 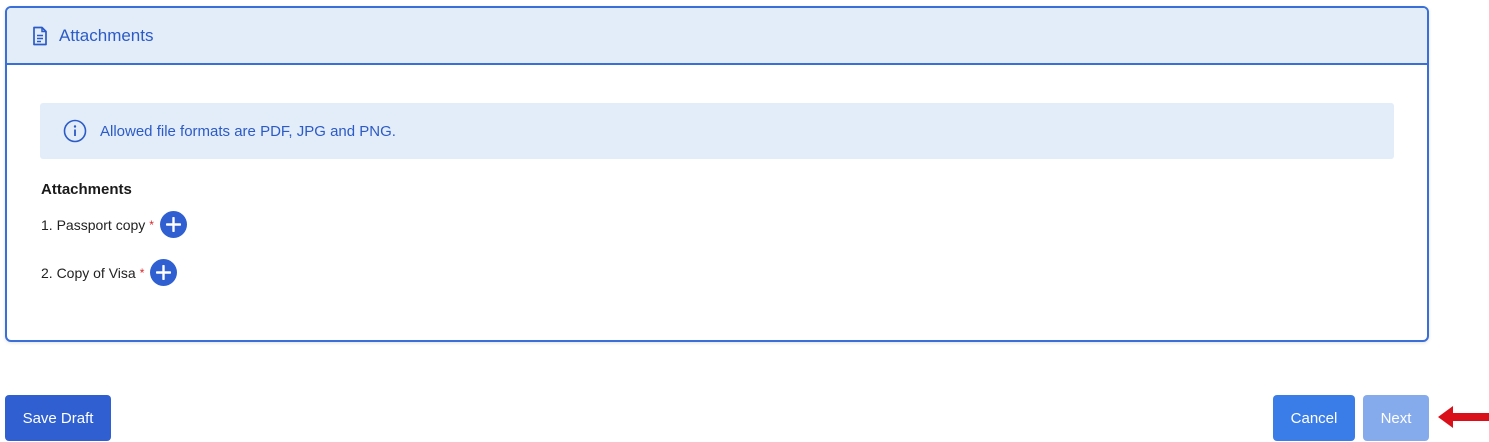 I want to click on info-icon, so click(x=75, y=131).